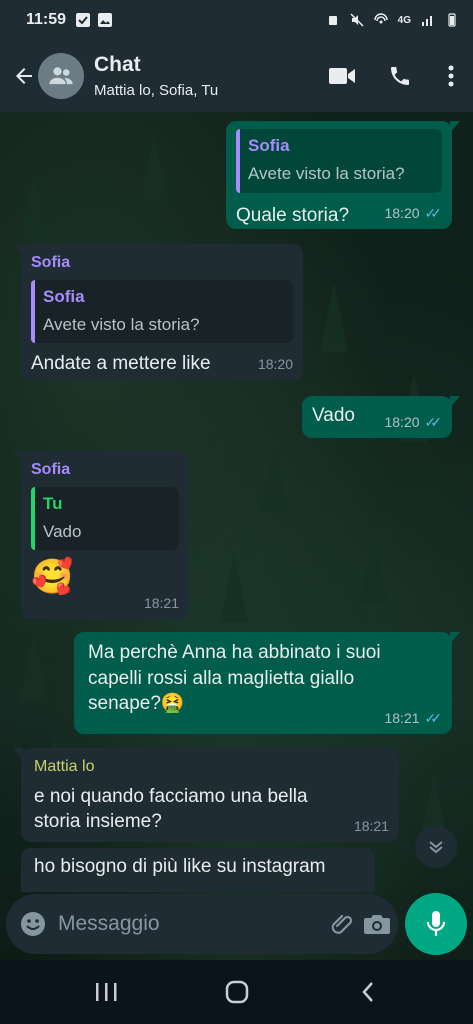  Describe the element at coordinates (427, 21) in the screenshot. I see `signal-icon` at that location.